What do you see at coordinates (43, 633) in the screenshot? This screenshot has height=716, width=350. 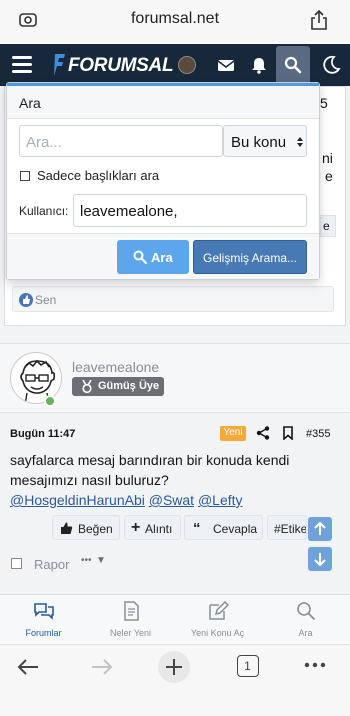 I see `tab-label: Forumlar` at bounding box center [43, 633].